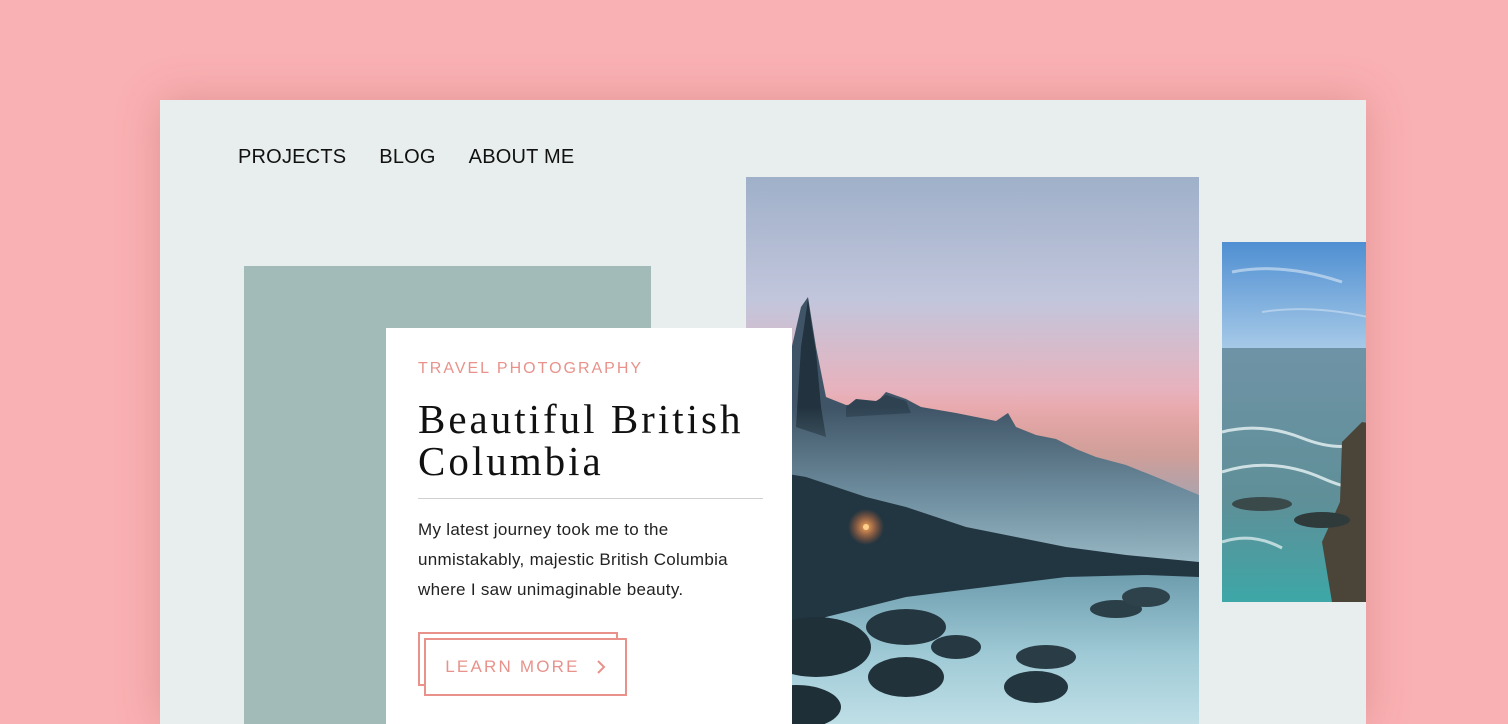 This screenshot has width=1508, height=724. What do you see at coordinates (1294, 422) in the screenshot?
I see `ocean-cliffs-photo` at bounding box center [1294, 422].